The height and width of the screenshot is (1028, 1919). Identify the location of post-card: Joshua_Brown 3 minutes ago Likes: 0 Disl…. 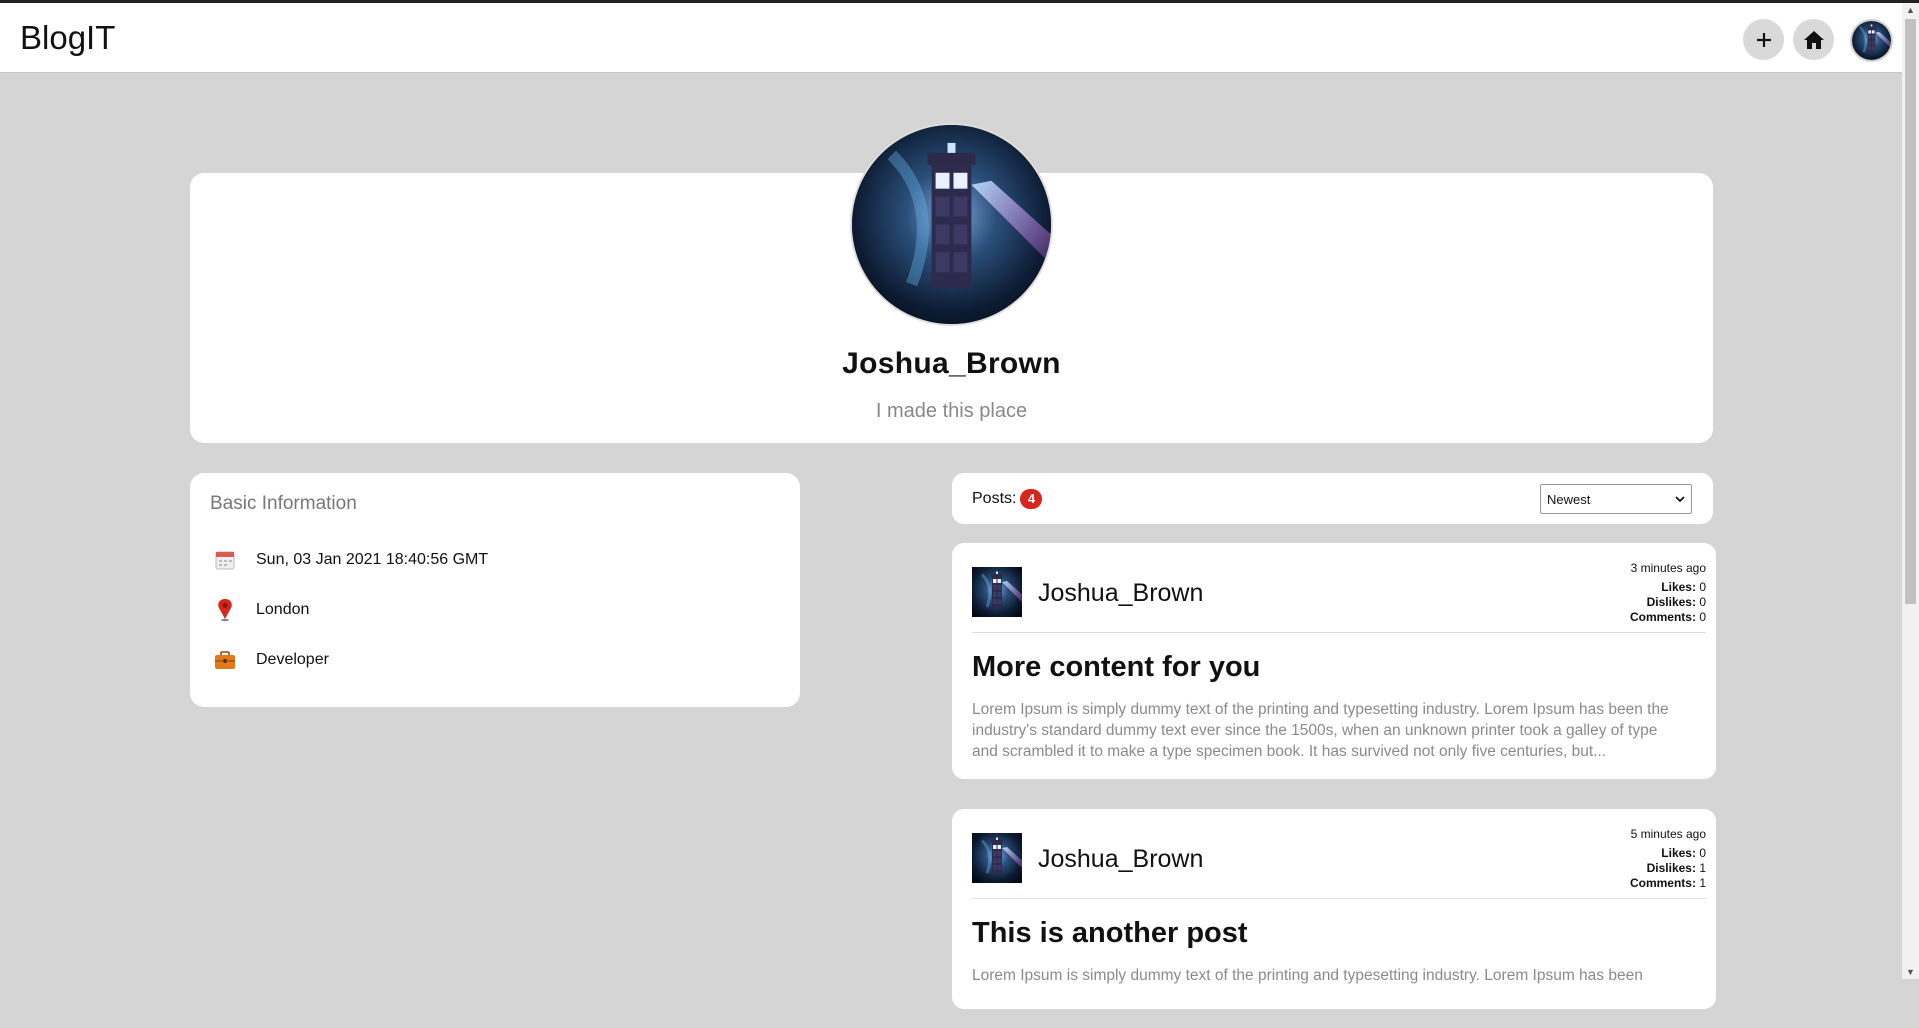
(1334, 661).